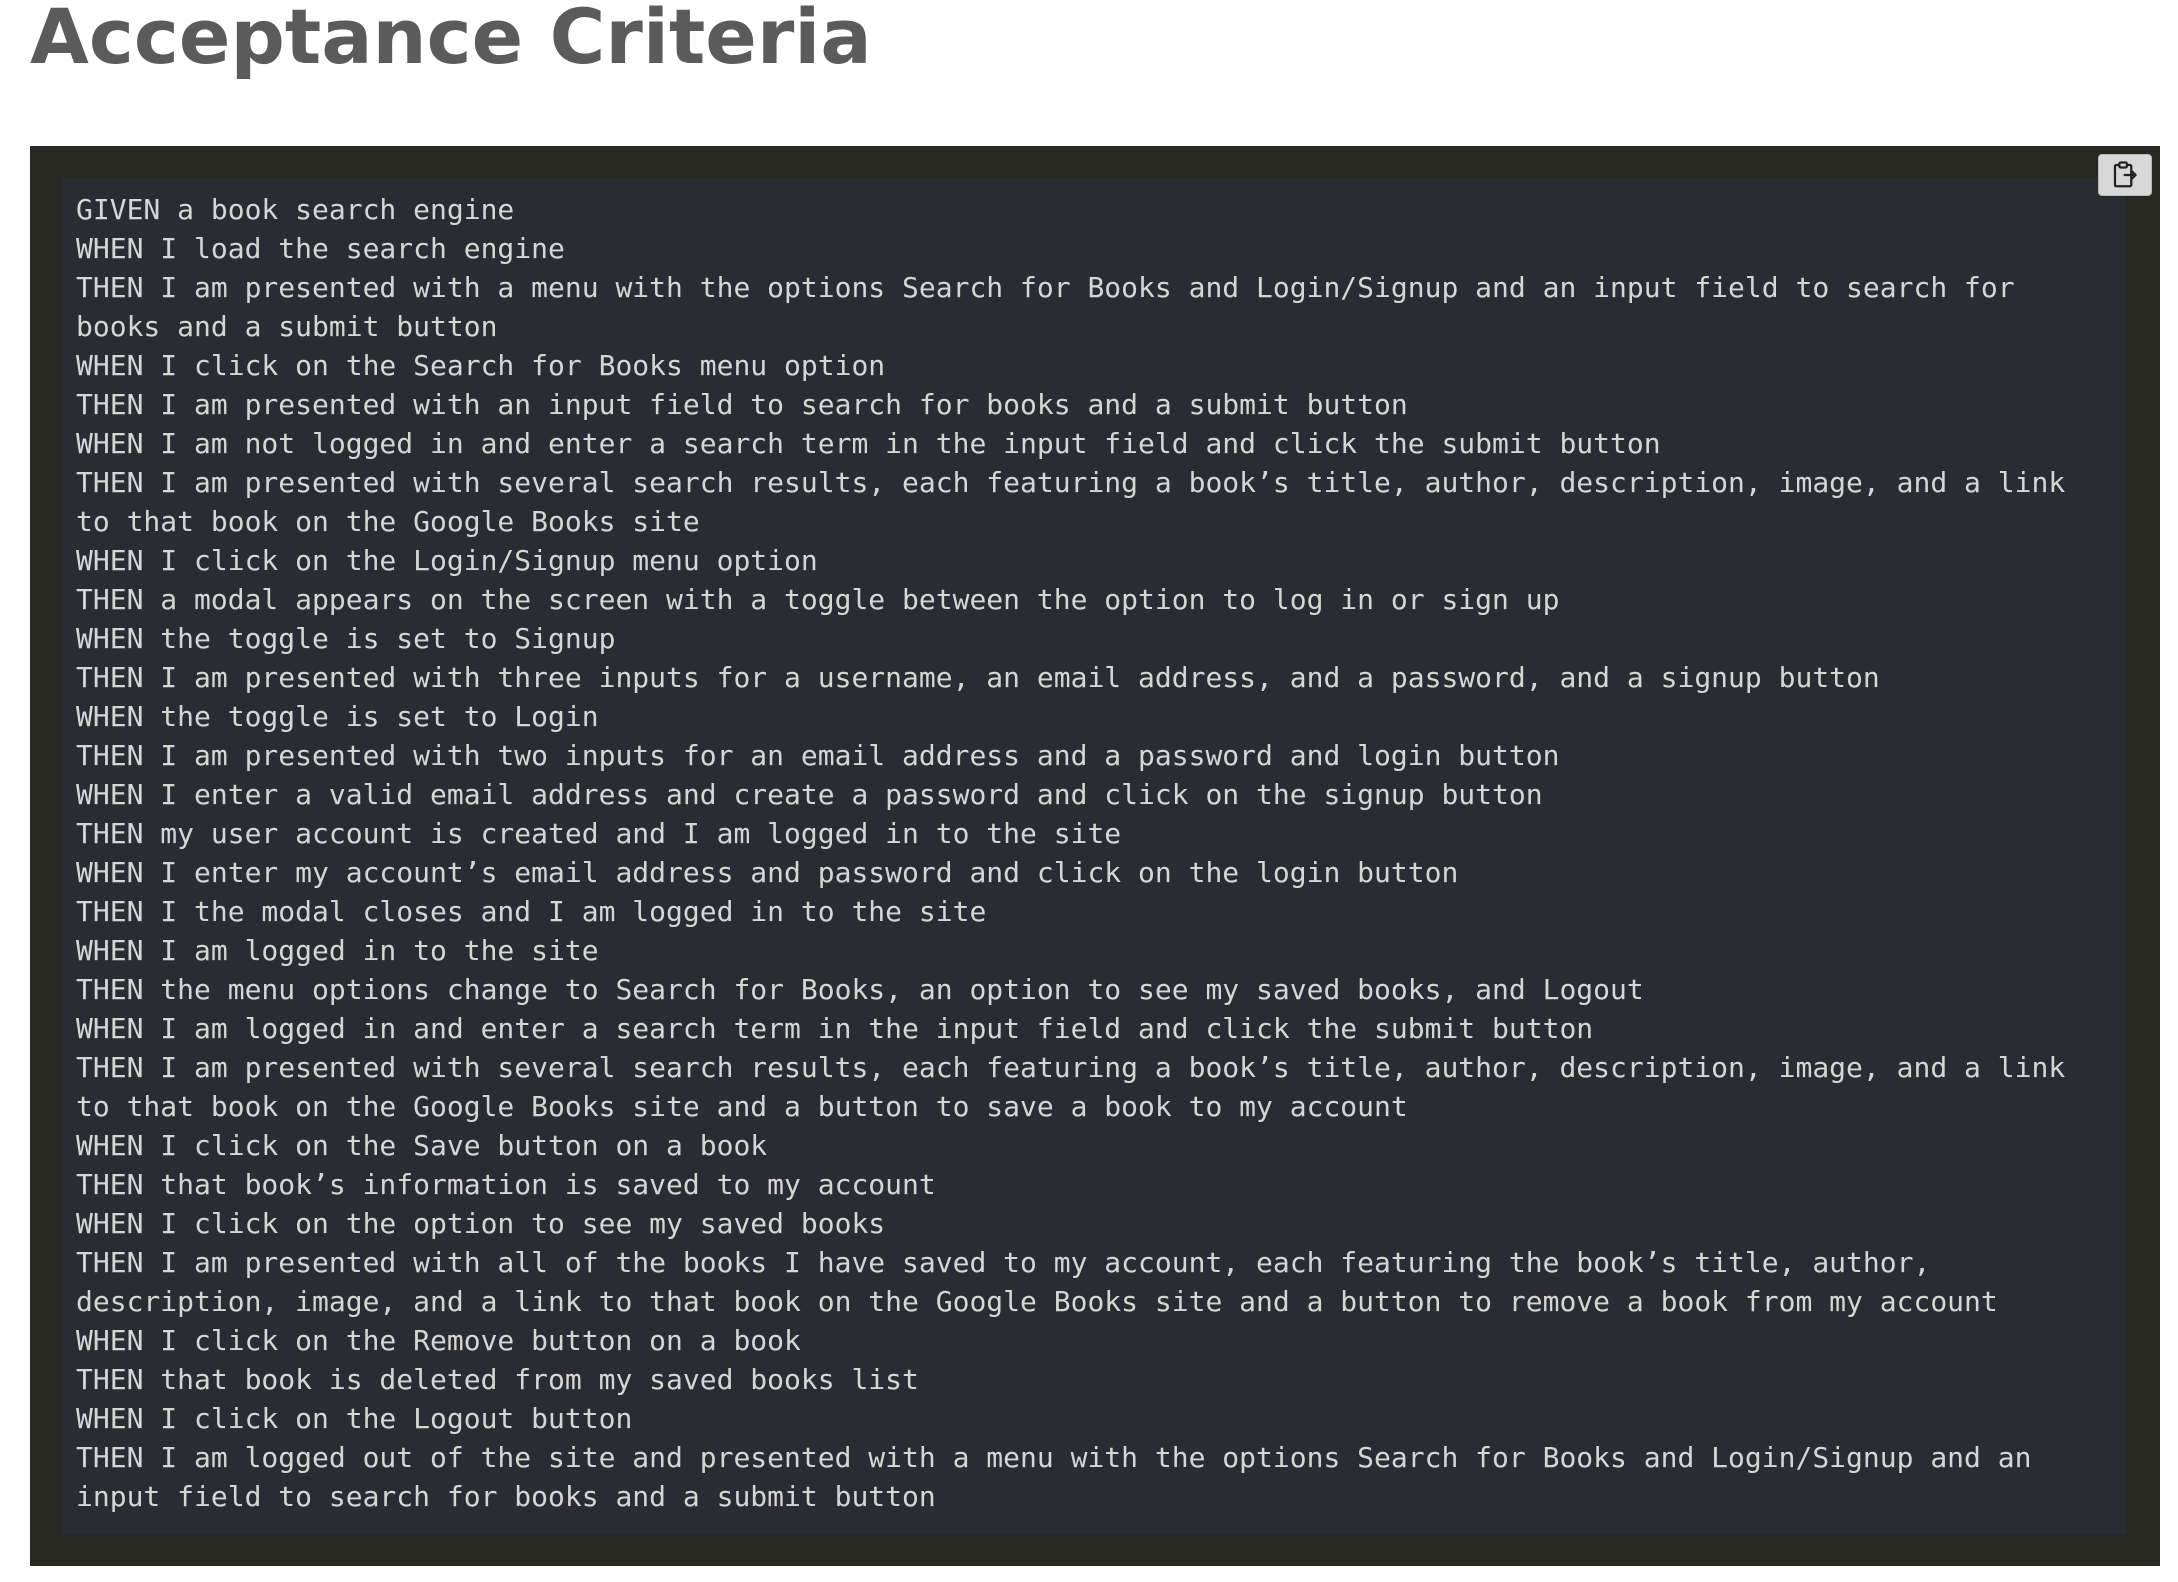  What do you see at coordinates (320, 248) in the screenshot?
I see `code-line: WHEN I load the search engine` at bounding box center [320, 248].